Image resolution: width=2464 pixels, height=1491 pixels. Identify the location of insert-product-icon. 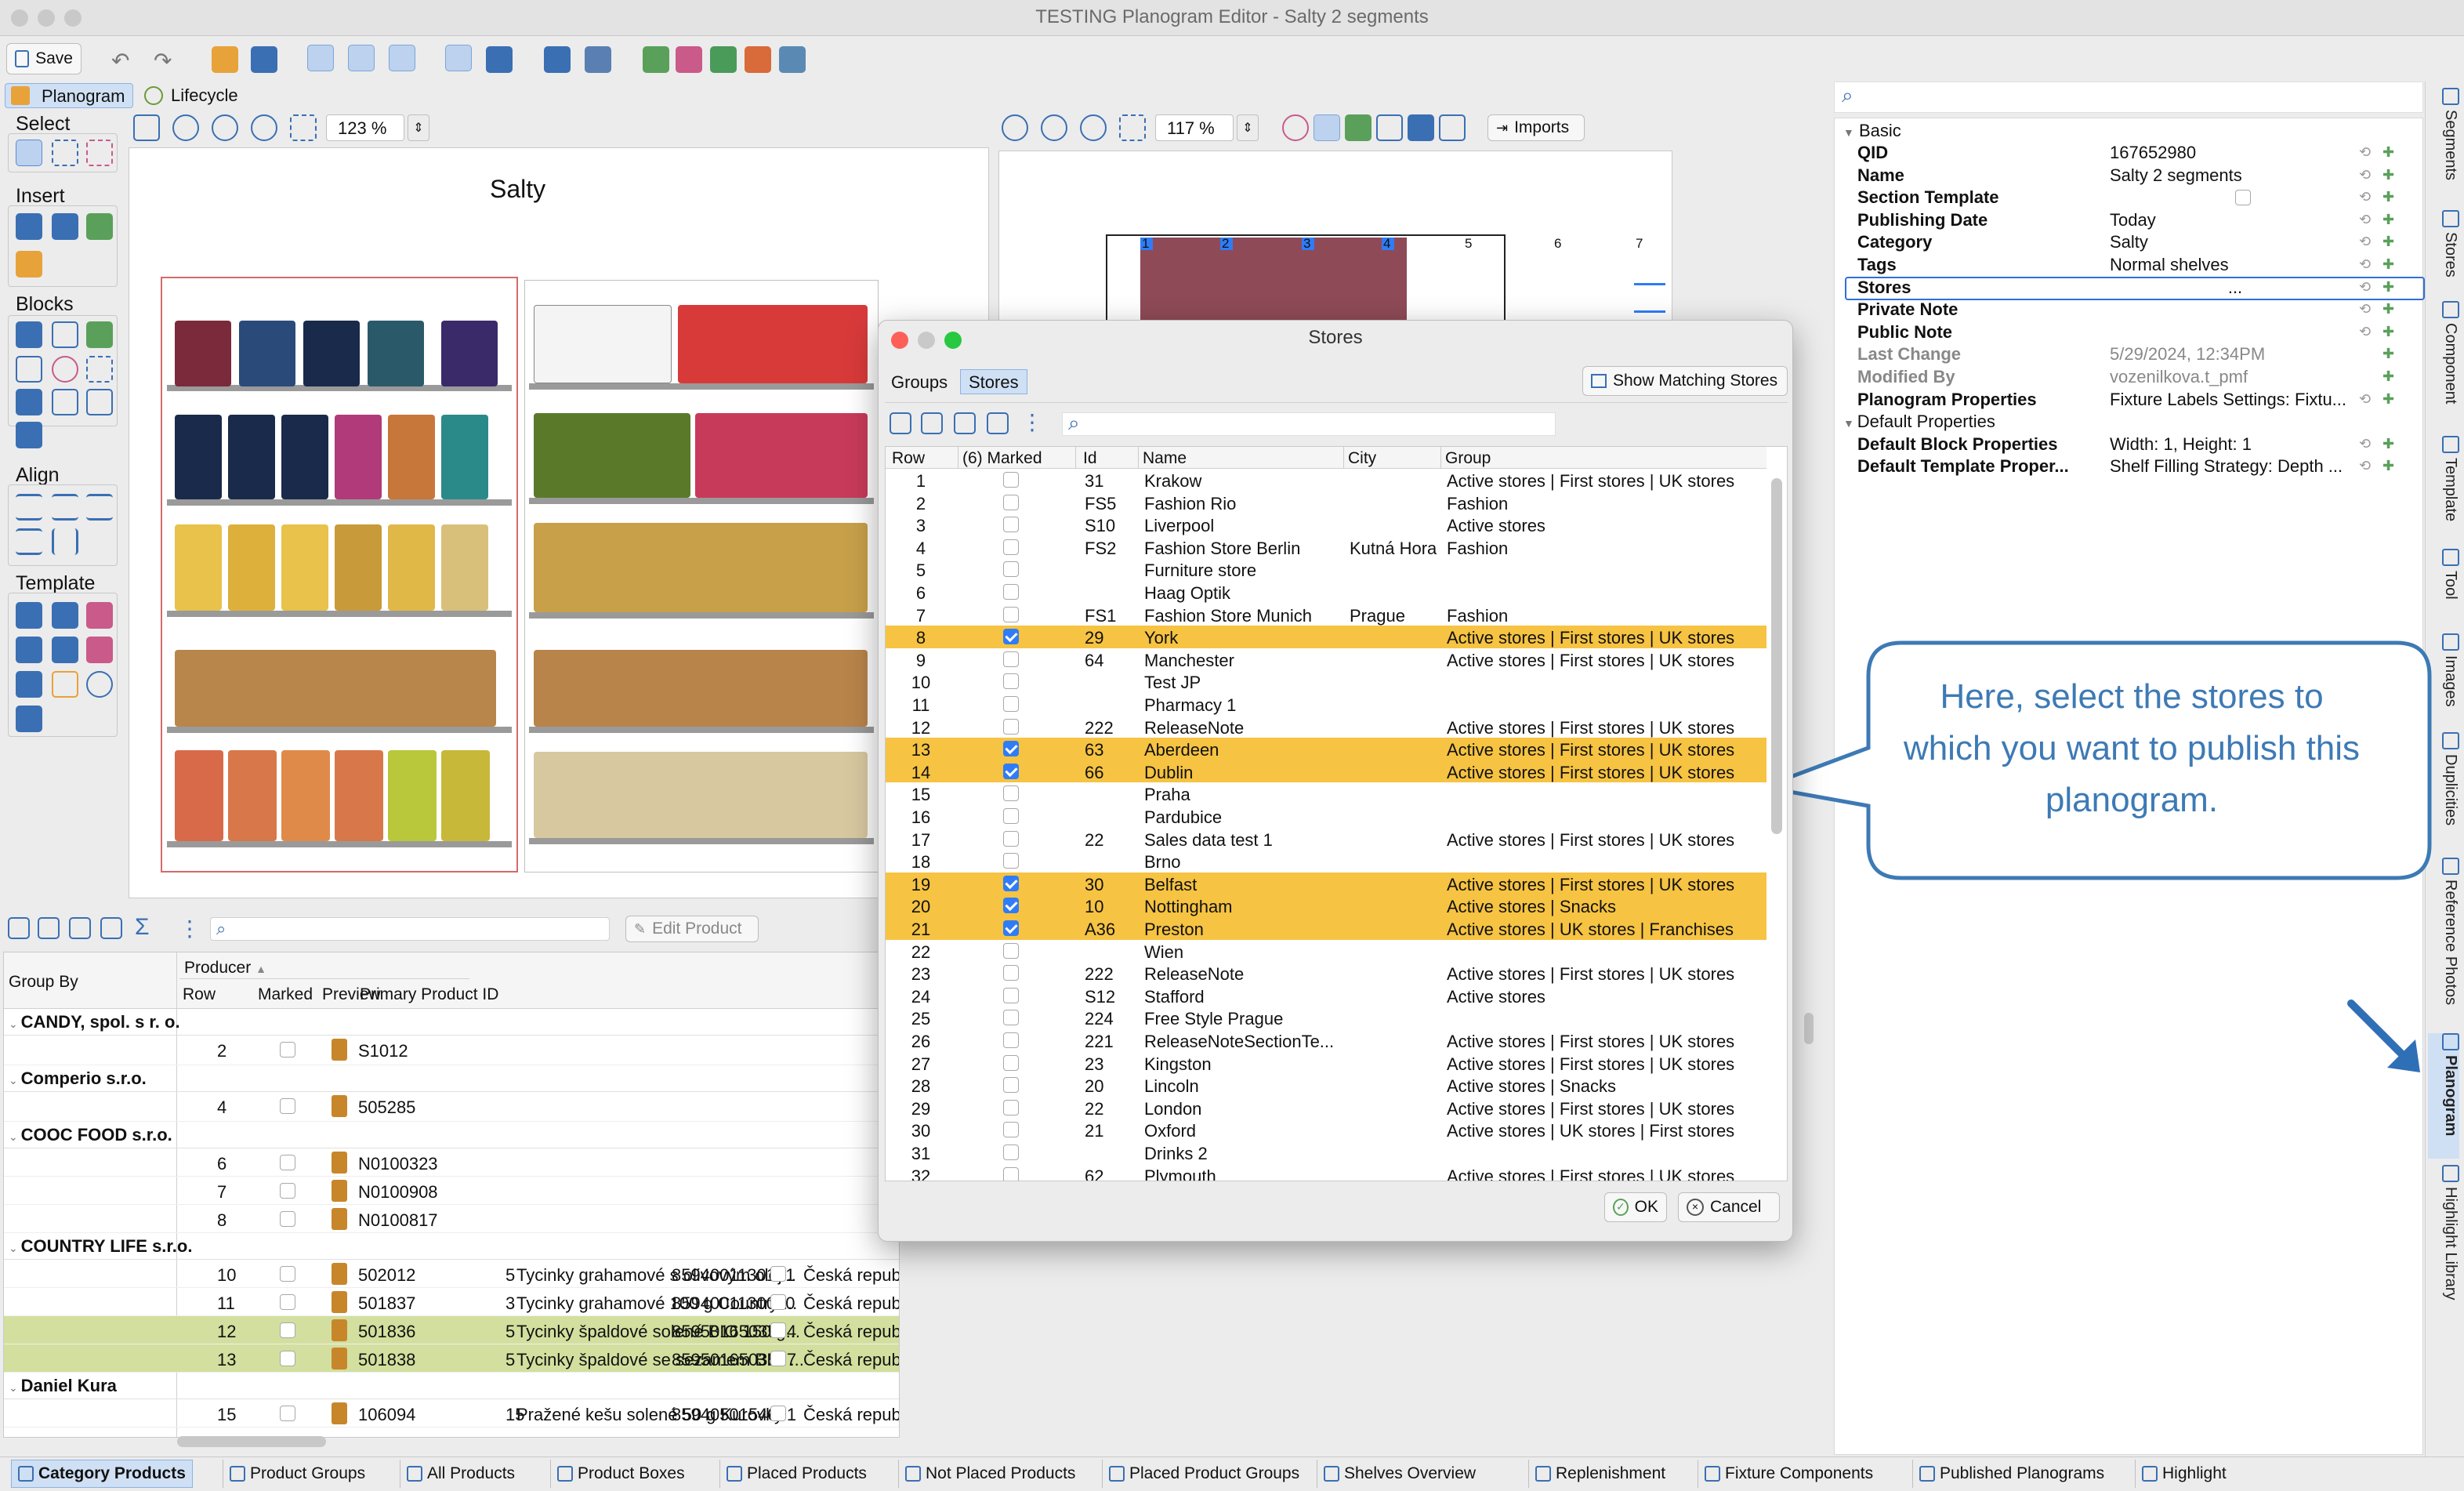
(65, 226).